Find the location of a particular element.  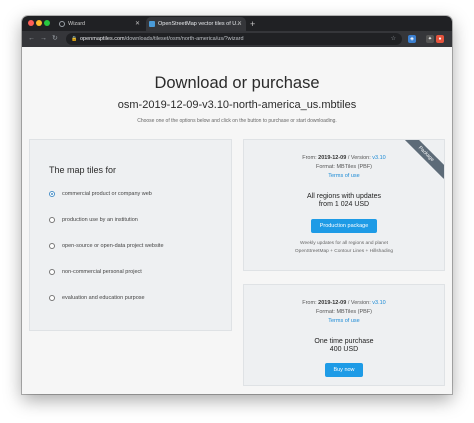

price-value: from 1 024 USD is located at coordinates (344, 204).